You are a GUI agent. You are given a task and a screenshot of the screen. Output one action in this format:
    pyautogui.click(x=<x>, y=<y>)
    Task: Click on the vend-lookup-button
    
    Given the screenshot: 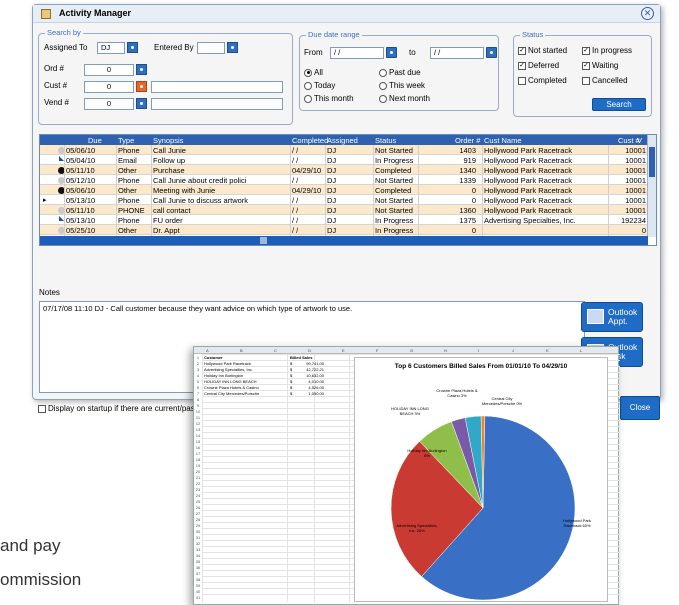 What is the action you would take?
    pyautogui.click(x=141, y=103)
    